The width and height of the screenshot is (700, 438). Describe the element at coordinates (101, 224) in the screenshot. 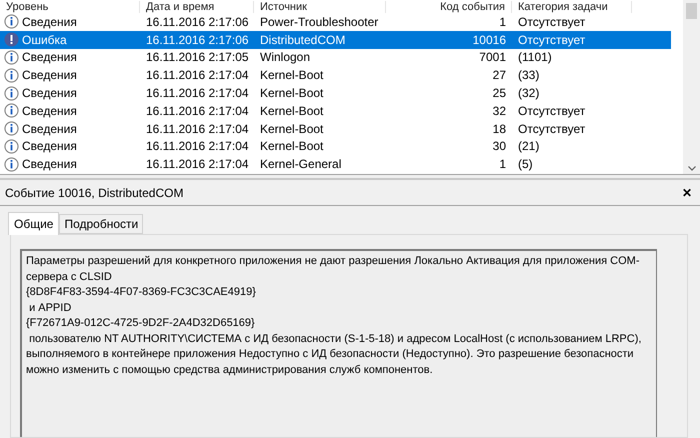

I see `tab: Подробности` at that location.